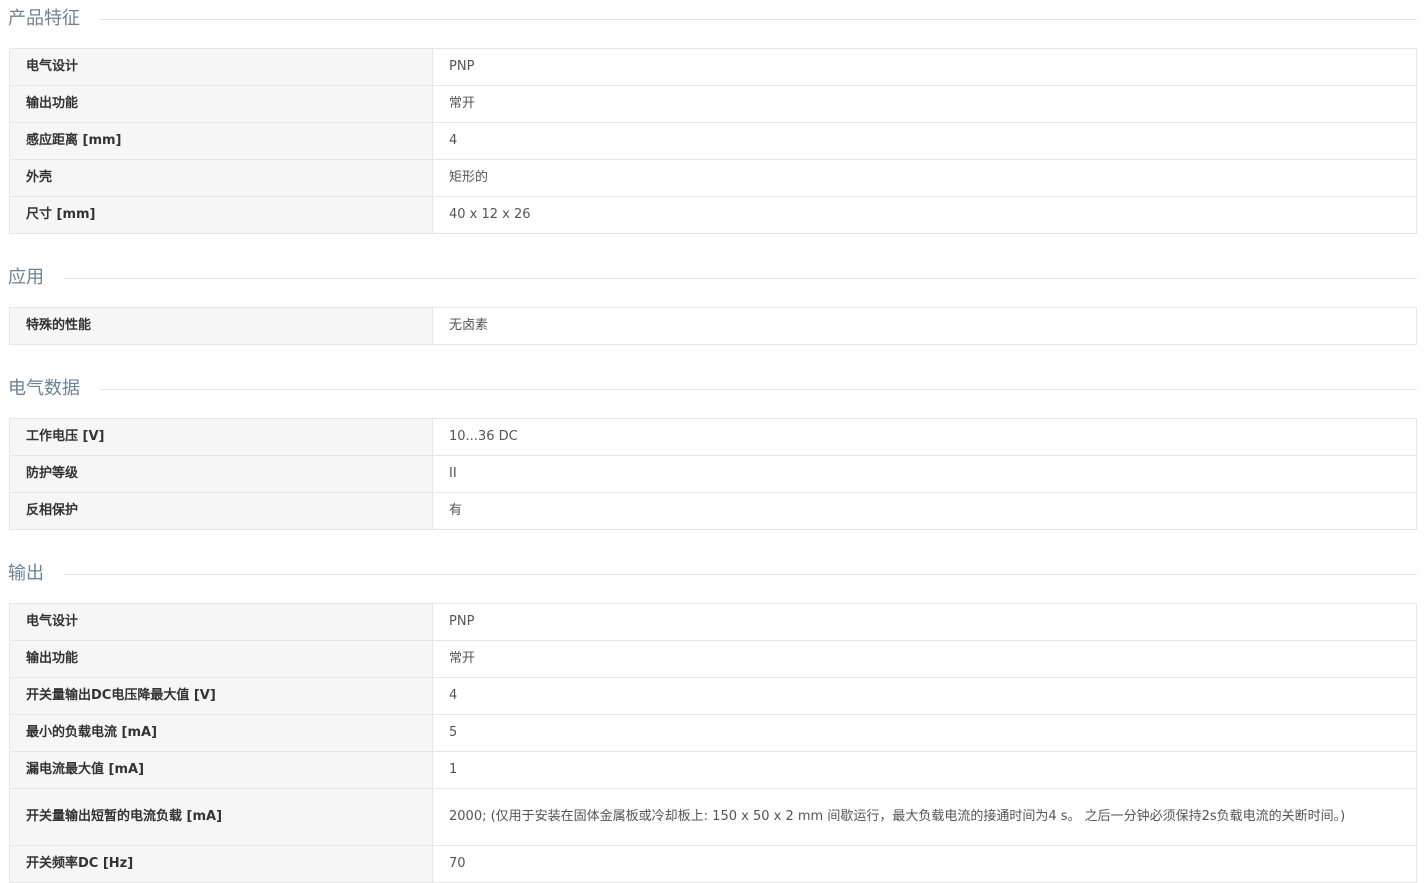 Image resolution: width=1424 pixels, height=883 pixels. What do you see at coordinates (36, 574) in the screenshot?
I see `section-title: 输出` at bounding box center [36, 574].